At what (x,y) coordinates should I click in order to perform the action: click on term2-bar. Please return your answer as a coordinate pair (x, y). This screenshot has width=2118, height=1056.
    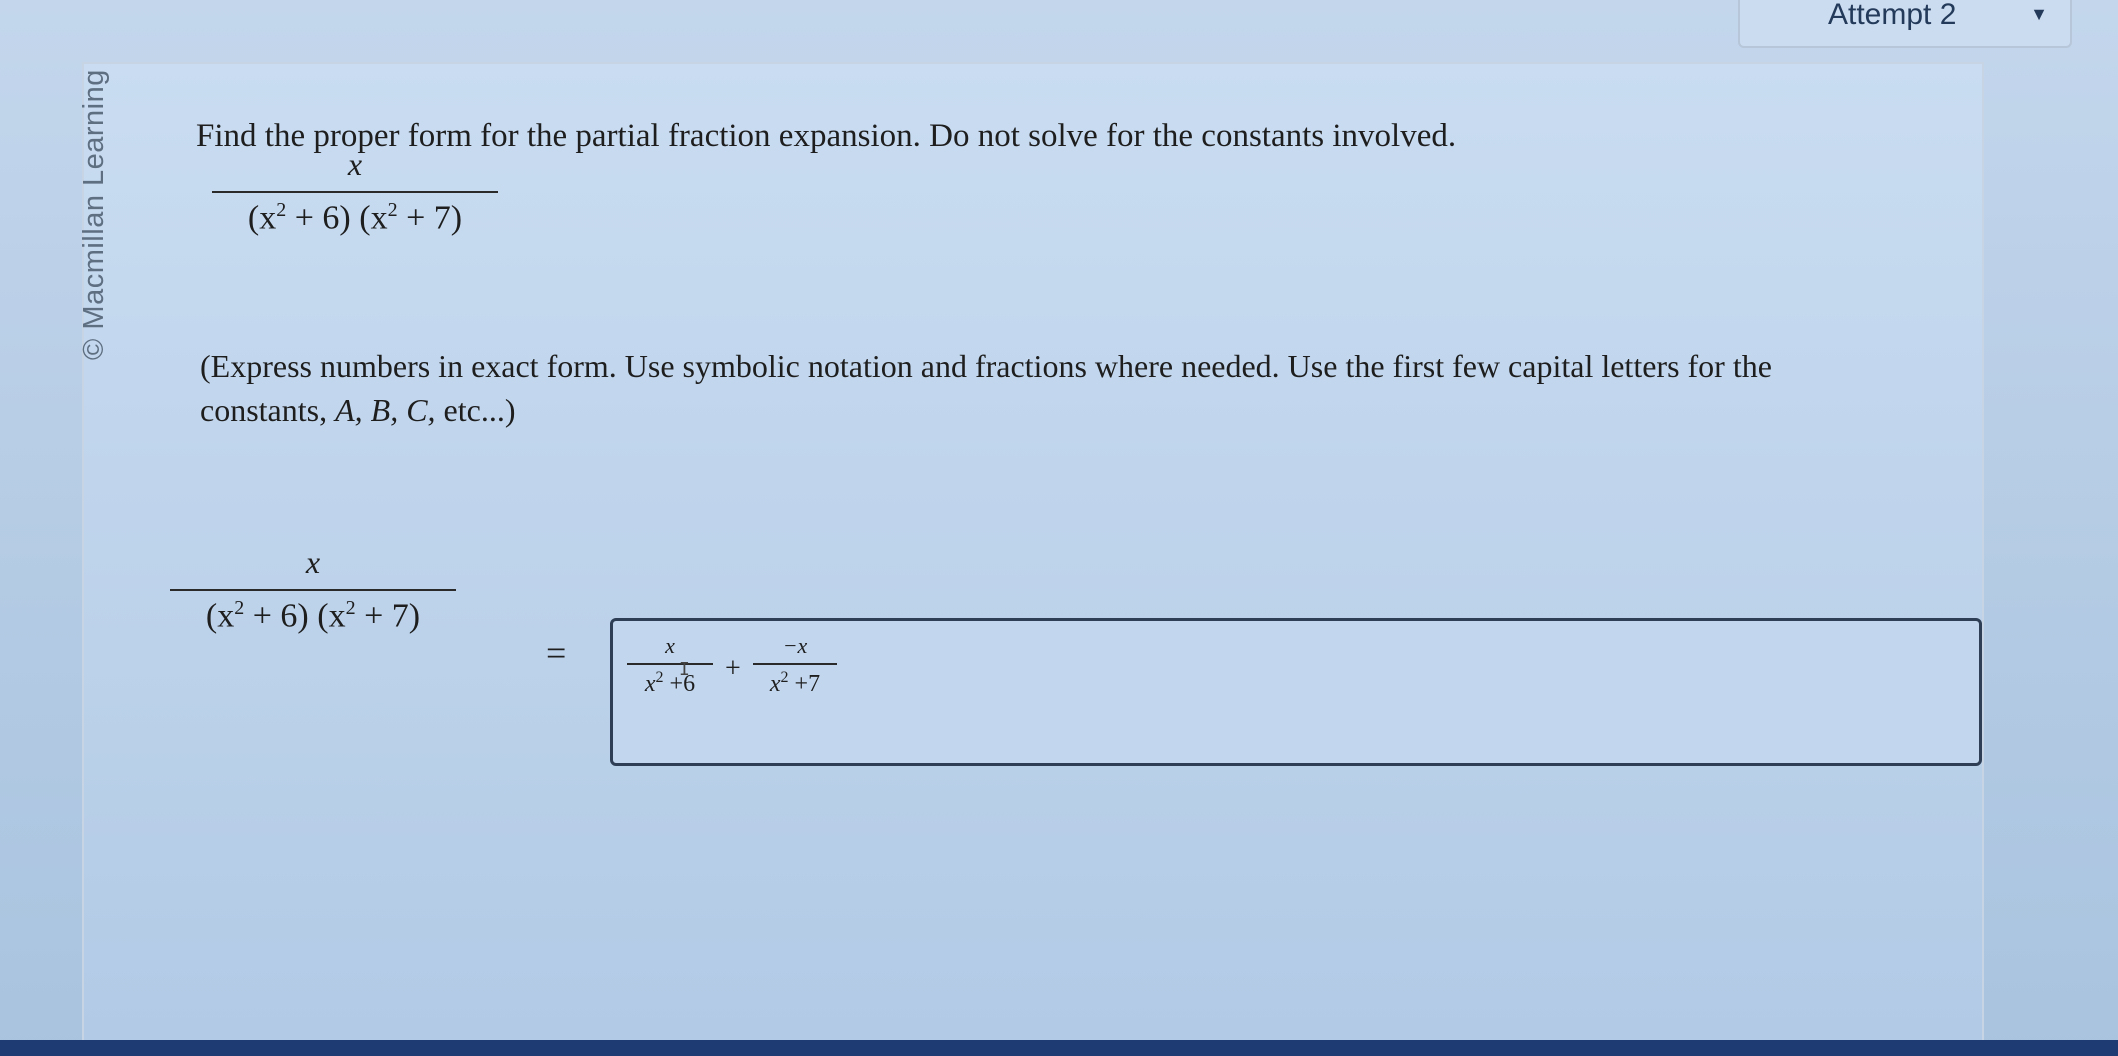
    Looking at the image, I should click on (795, 664).